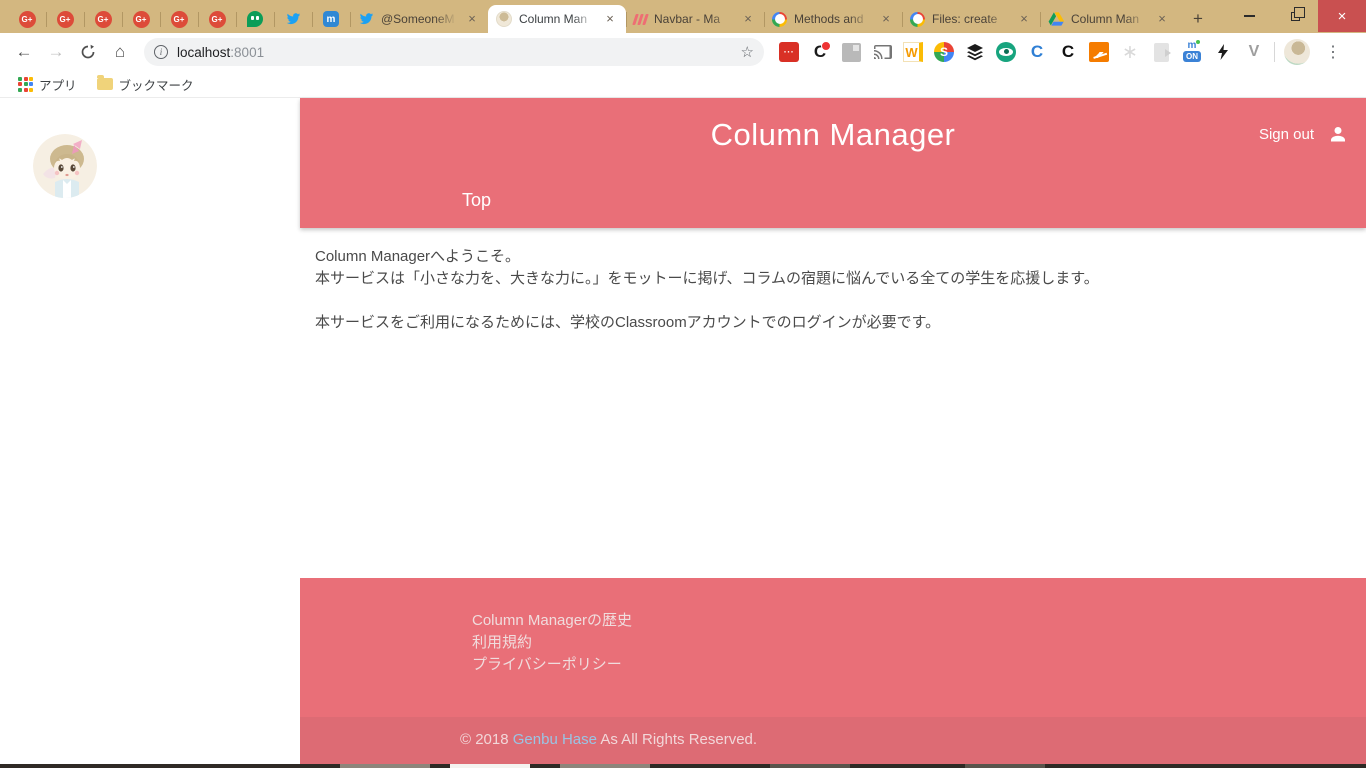  I want to click on chromecast-extension-icon, so click(882, 52).